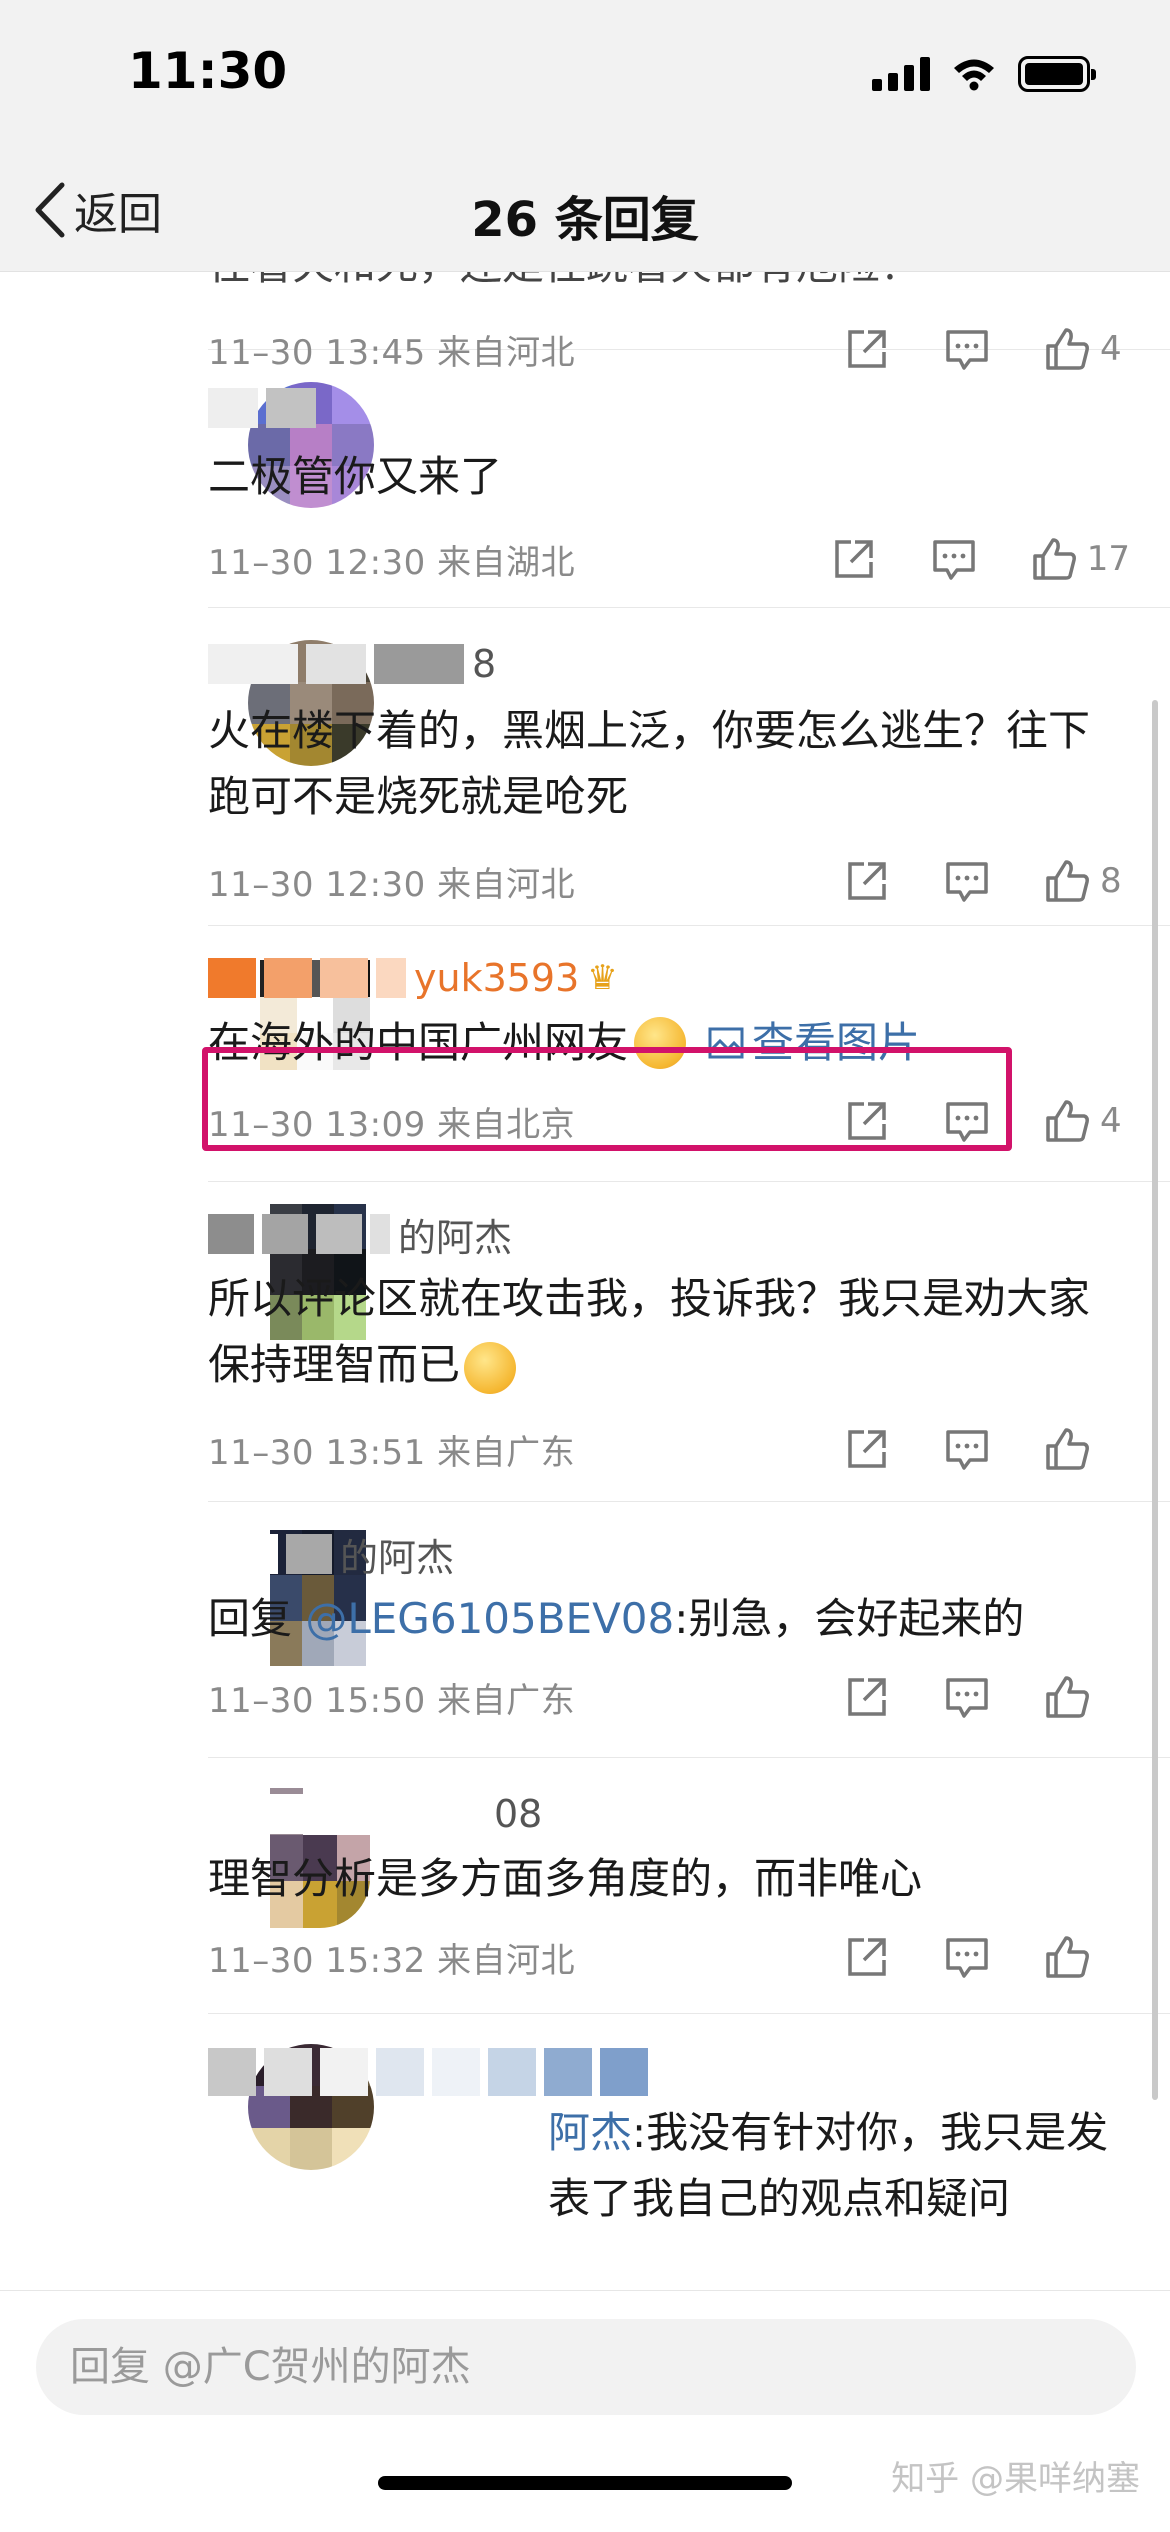 The image size is (1170, 2532). I want to click on reply-meta: 11–30 12:30 来自湖北 17, so click(689, 559).